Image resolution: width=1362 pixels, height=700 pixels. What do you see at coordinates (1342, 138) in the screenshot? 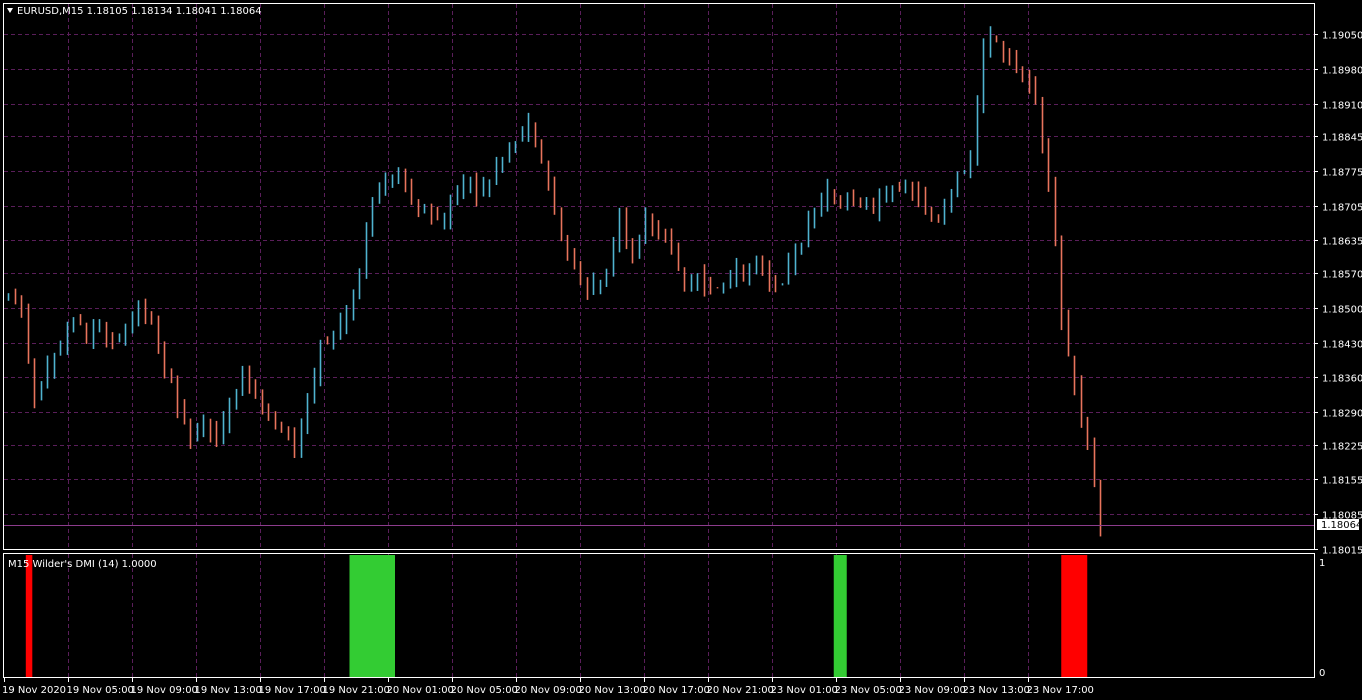
I see `y-tick-label: 1.18845` at bounding box center [1342, 138].